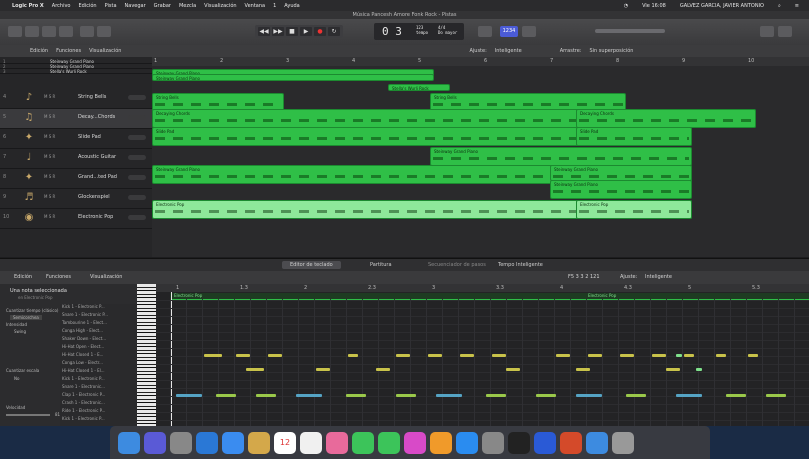  I want to click on menu-mezcla: Mezcla, so click(187, 6).